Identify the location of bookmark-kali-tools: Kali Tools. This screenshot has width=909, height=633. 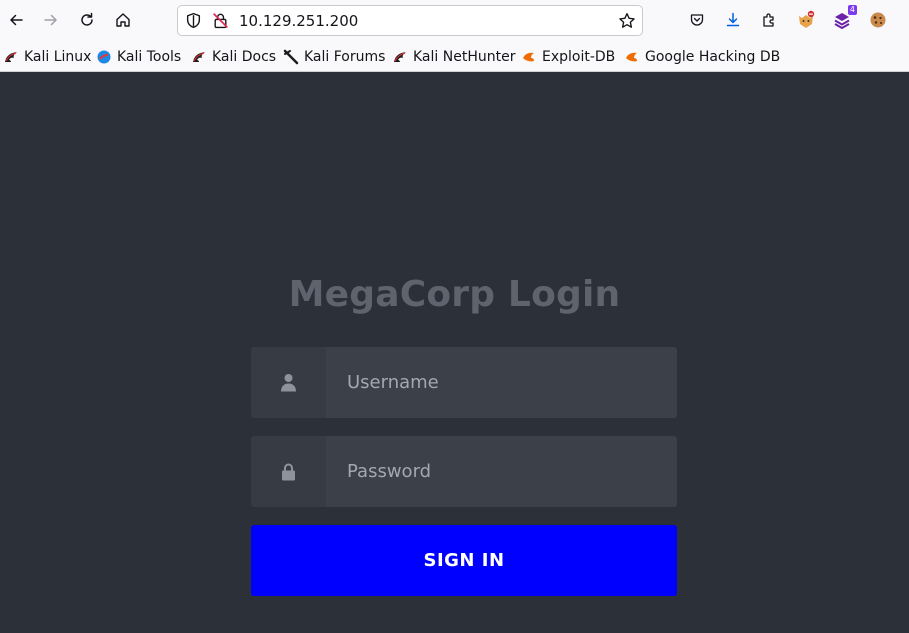
(138, 57).